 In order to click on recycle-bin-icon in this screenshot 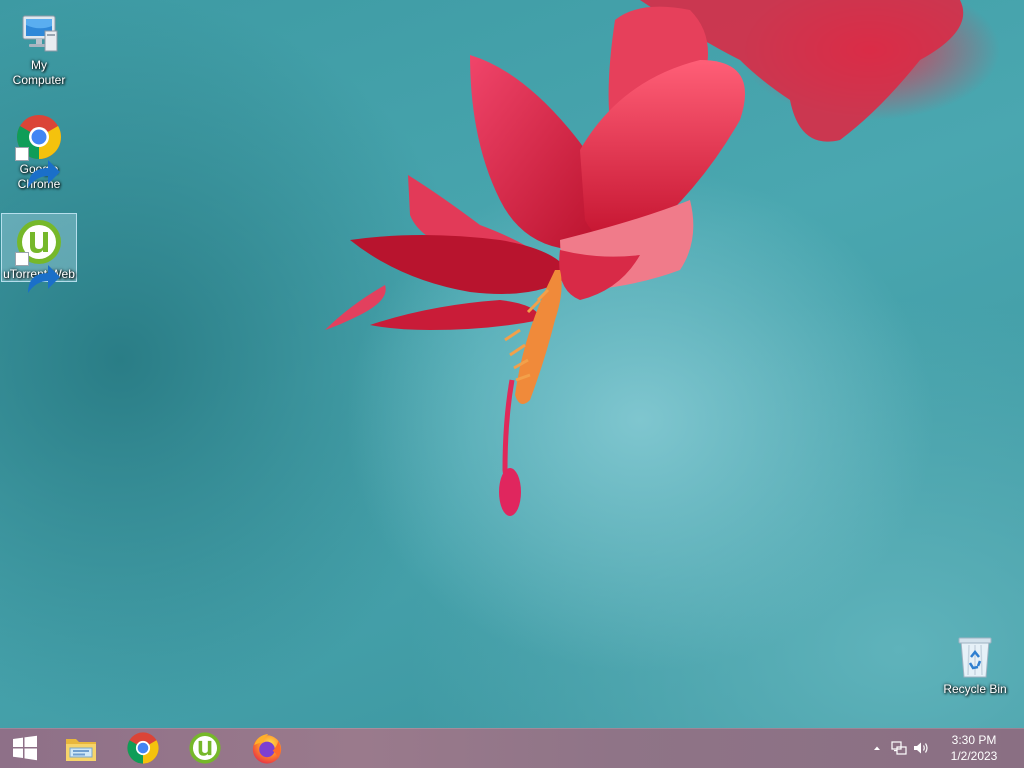, I will do `click(975, 657)`.